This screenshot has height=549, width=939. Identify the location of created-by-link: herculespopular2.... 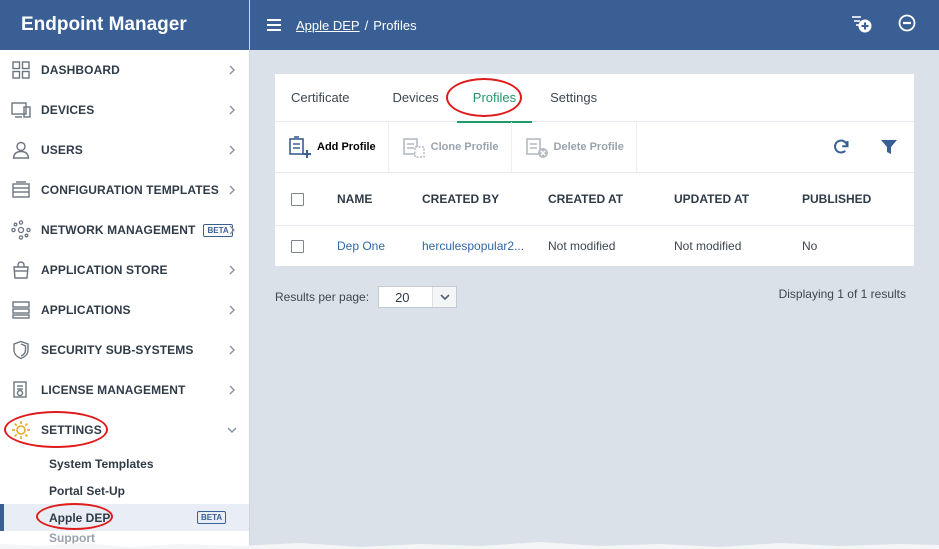
(485, 246).